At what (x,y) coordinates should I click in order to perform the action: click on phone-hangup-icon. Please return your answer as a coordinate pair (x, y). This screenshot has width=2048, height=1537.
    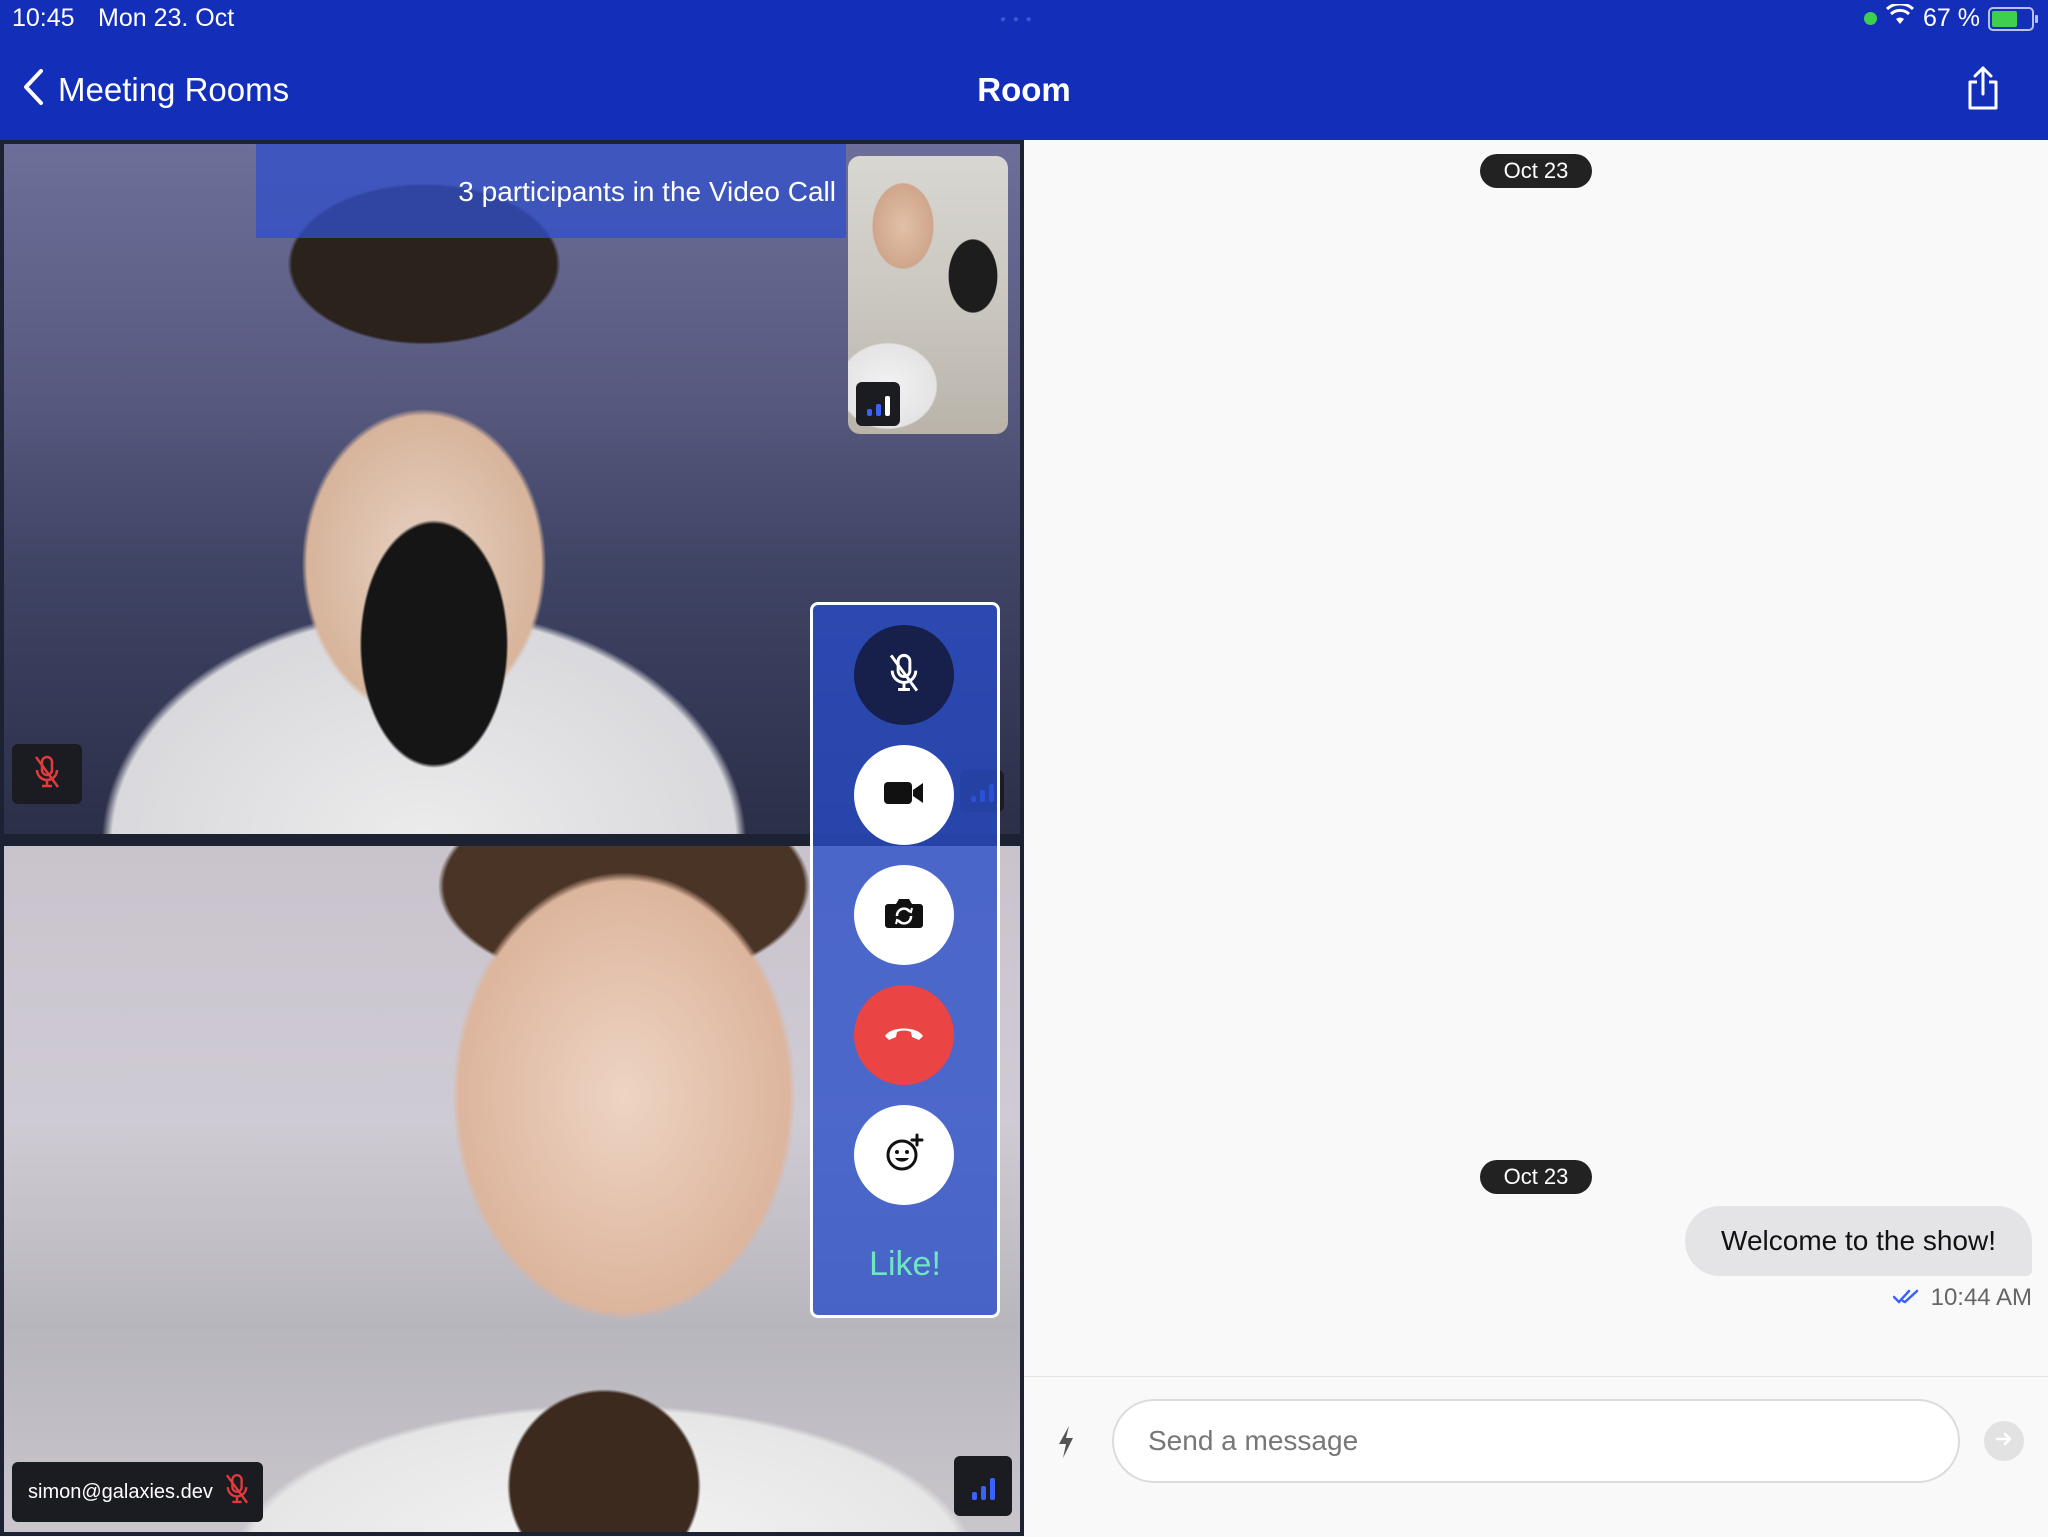
    Looking at the image, I should click on (904, 1035).